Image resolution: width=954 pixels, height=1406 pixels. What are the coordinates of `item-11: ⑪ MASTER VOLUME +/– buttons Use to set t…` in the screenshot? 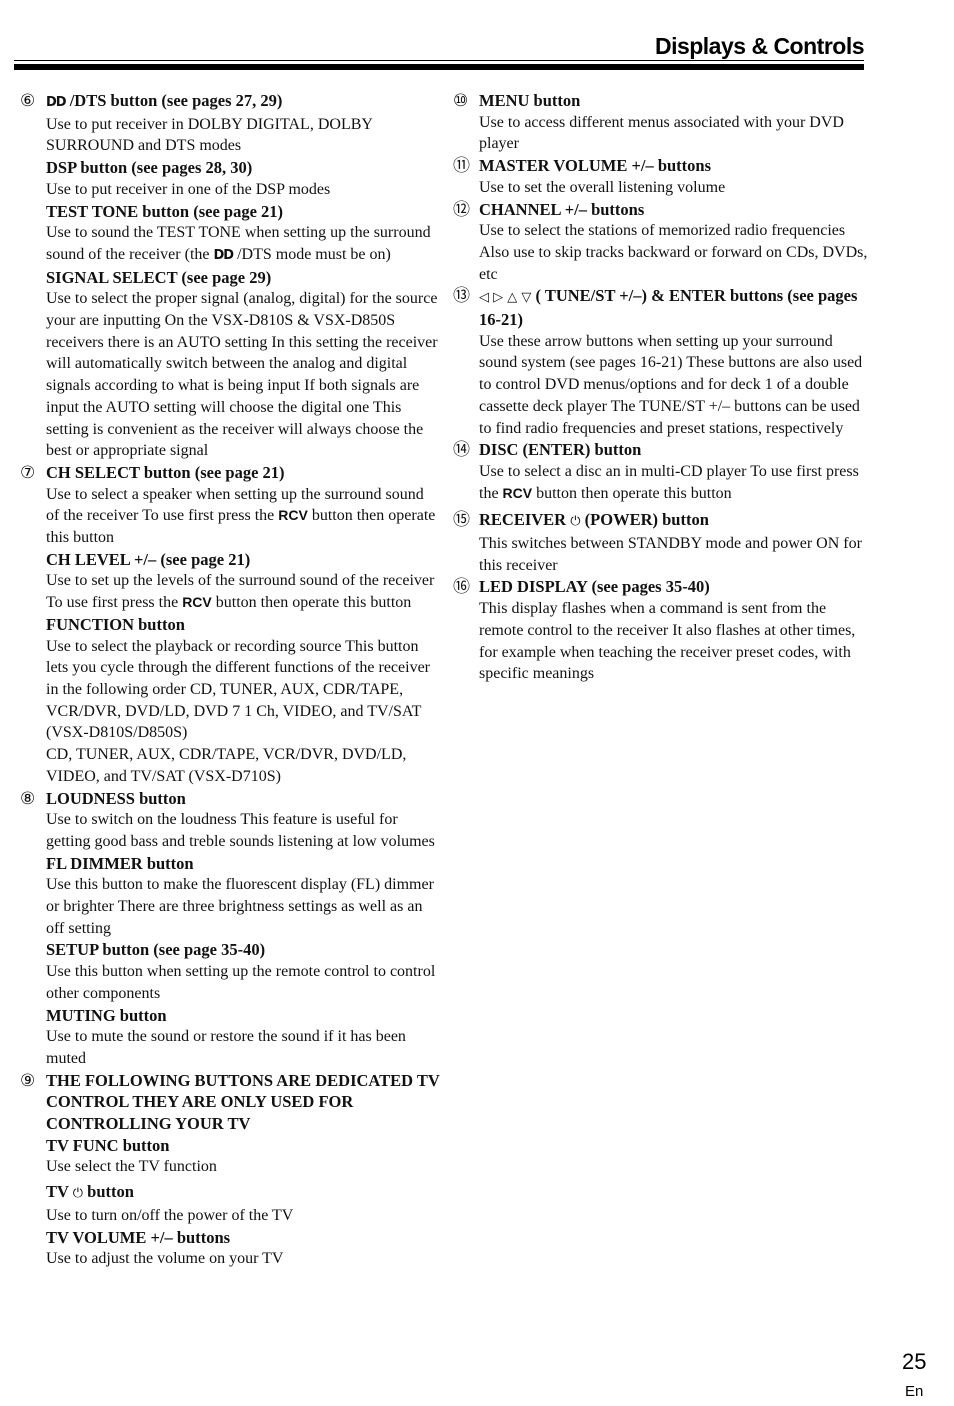 It's located at (663, 176).